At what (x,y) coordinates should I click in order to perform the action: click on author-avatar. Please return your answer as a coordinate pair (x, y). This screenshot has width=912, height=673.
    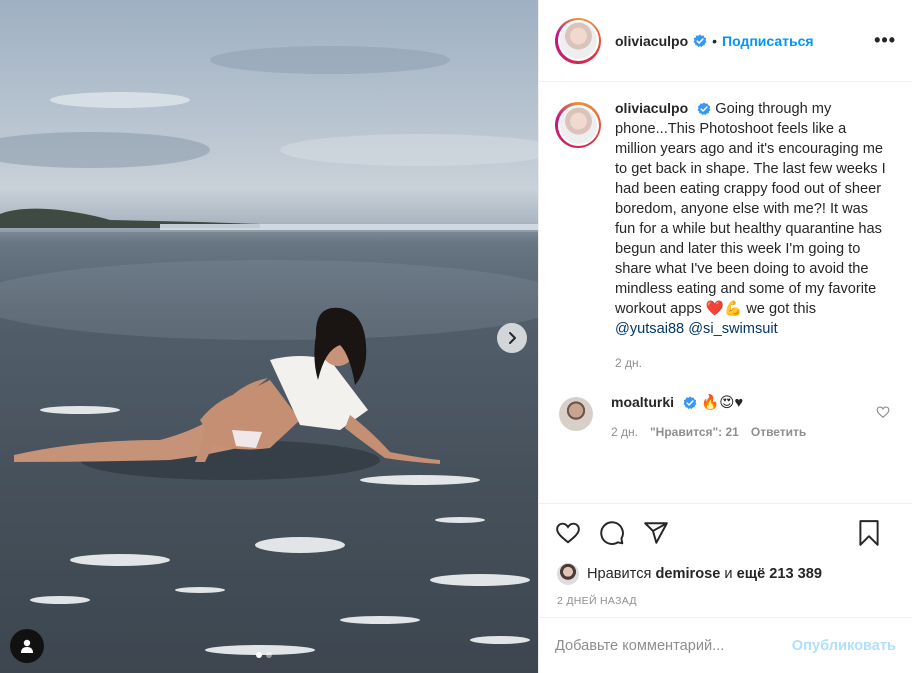
    Looking at the image, I should click on (578, 40).